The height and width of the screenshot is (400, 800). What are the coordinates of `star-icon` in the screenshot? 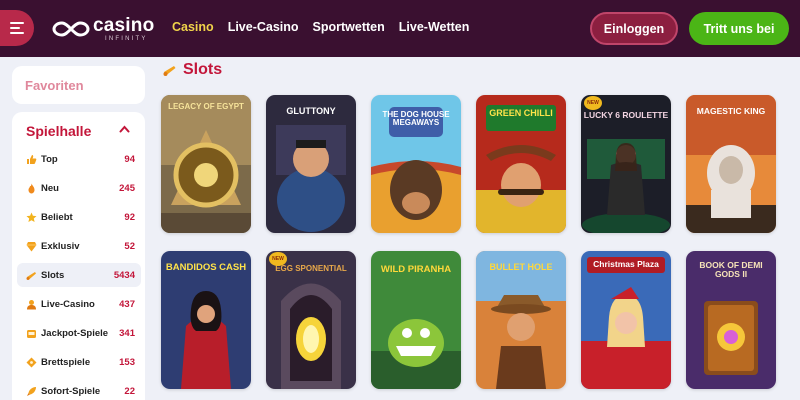 It's located at (31, 217).